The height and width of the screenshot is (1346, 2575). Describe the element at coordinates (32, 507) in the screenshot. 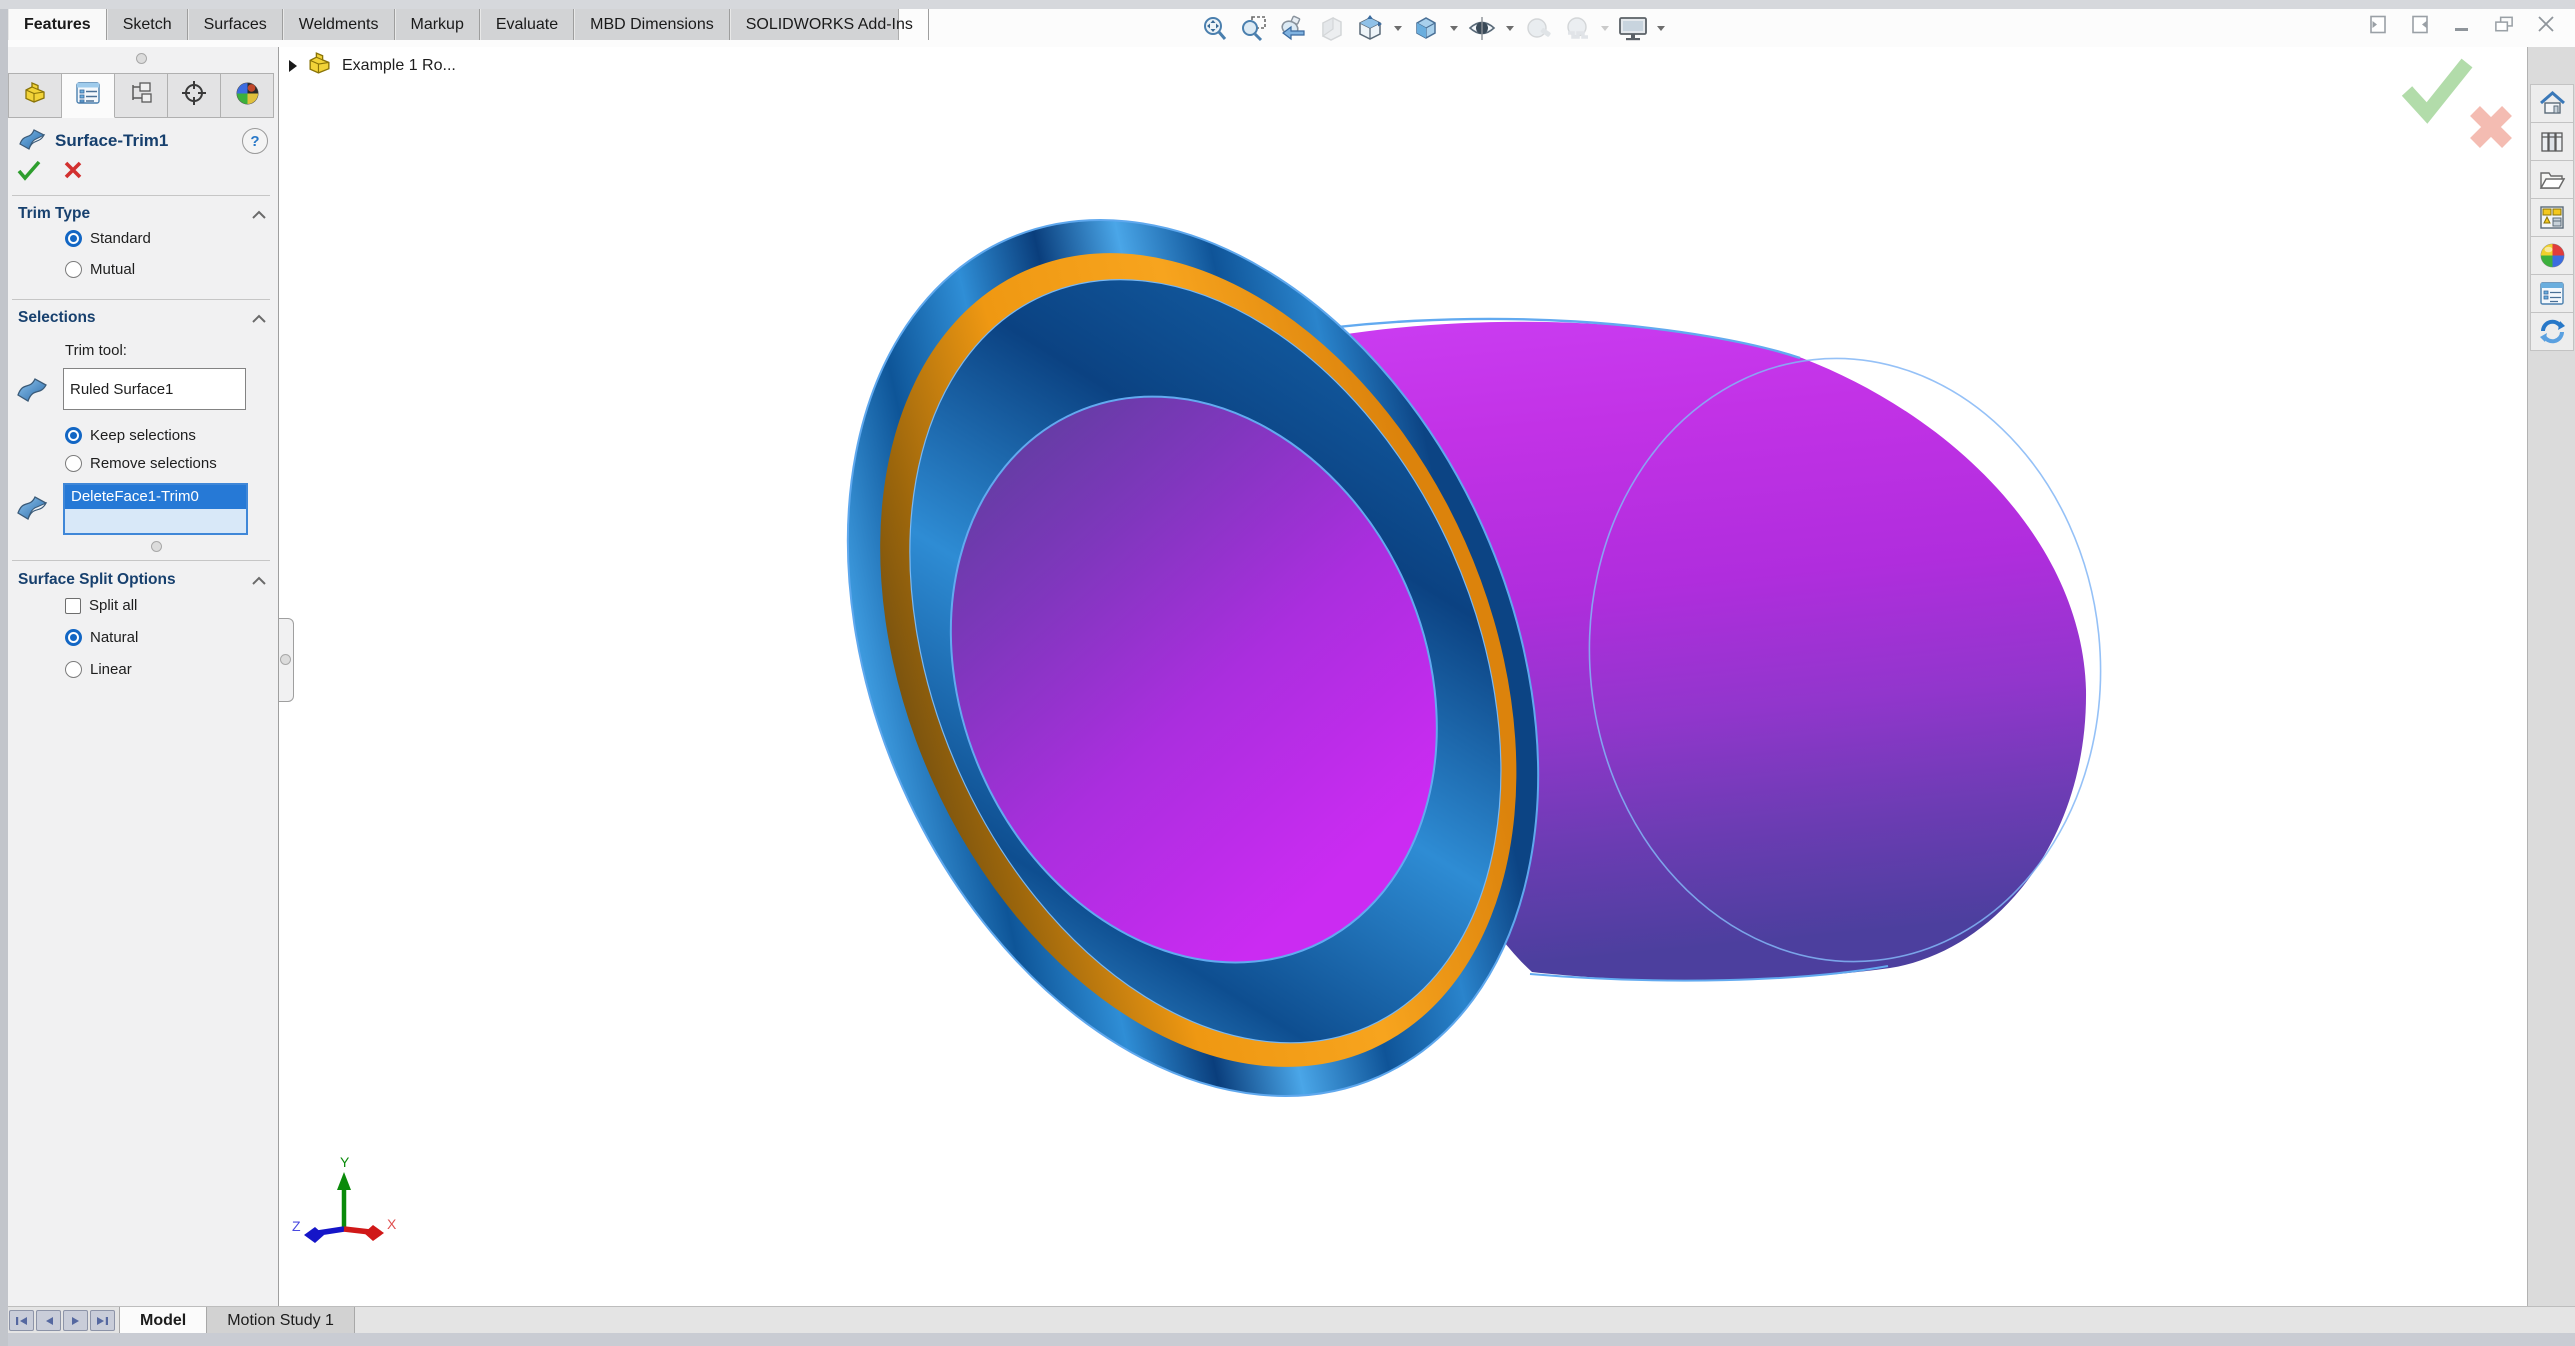

I see `pieces-to-keep-icon` at that location.